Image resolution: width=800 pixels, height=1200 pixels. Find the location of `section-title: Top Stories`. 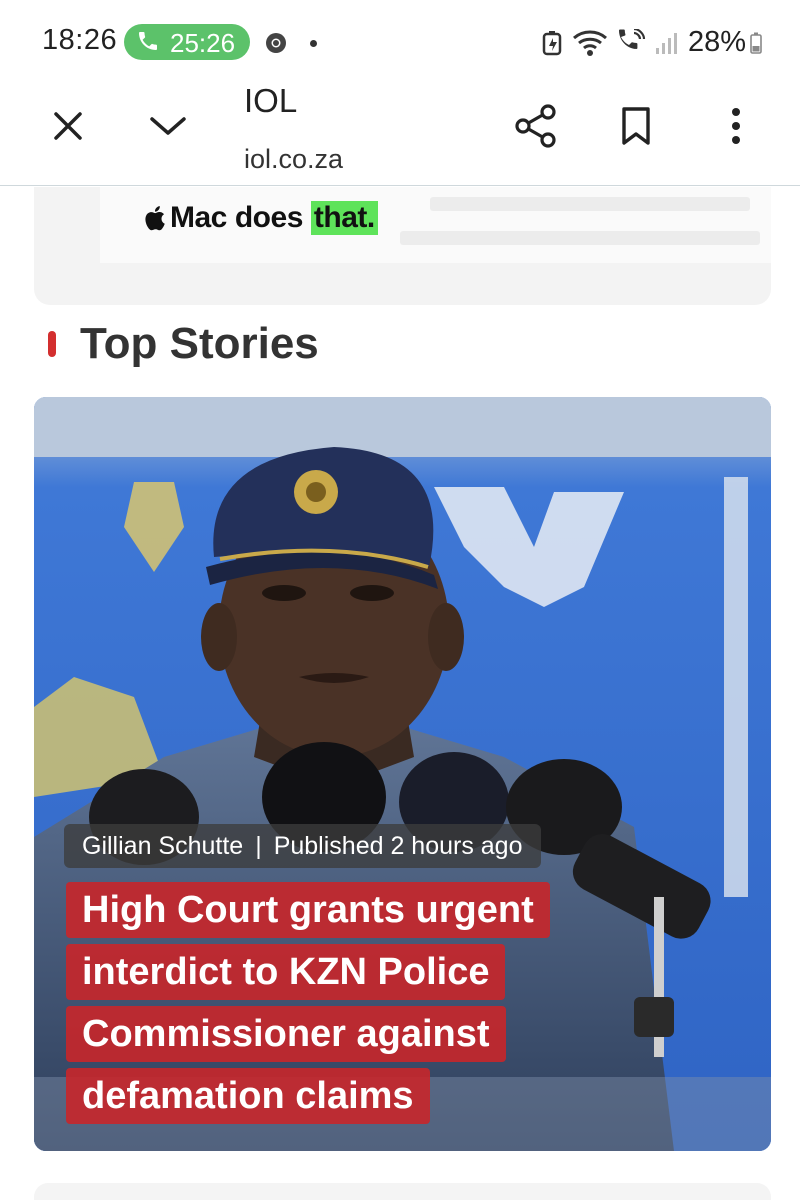

section-title: Top Stories is located at coordinates (199, 343).